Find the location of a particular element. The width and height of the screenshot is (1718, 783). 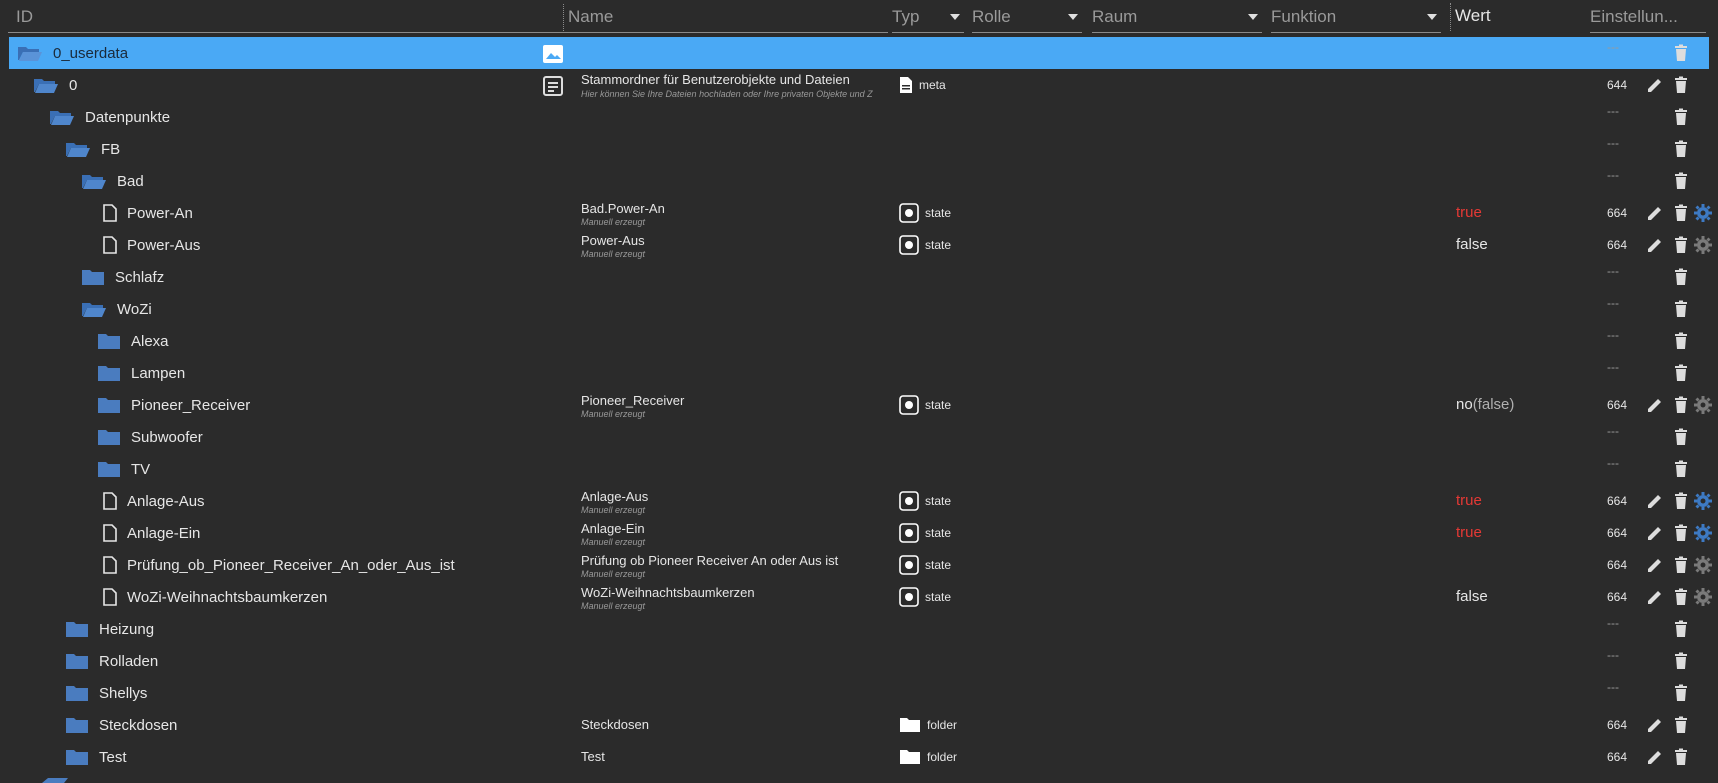

header-wert: Wert is located at coordinates (1507, 17).